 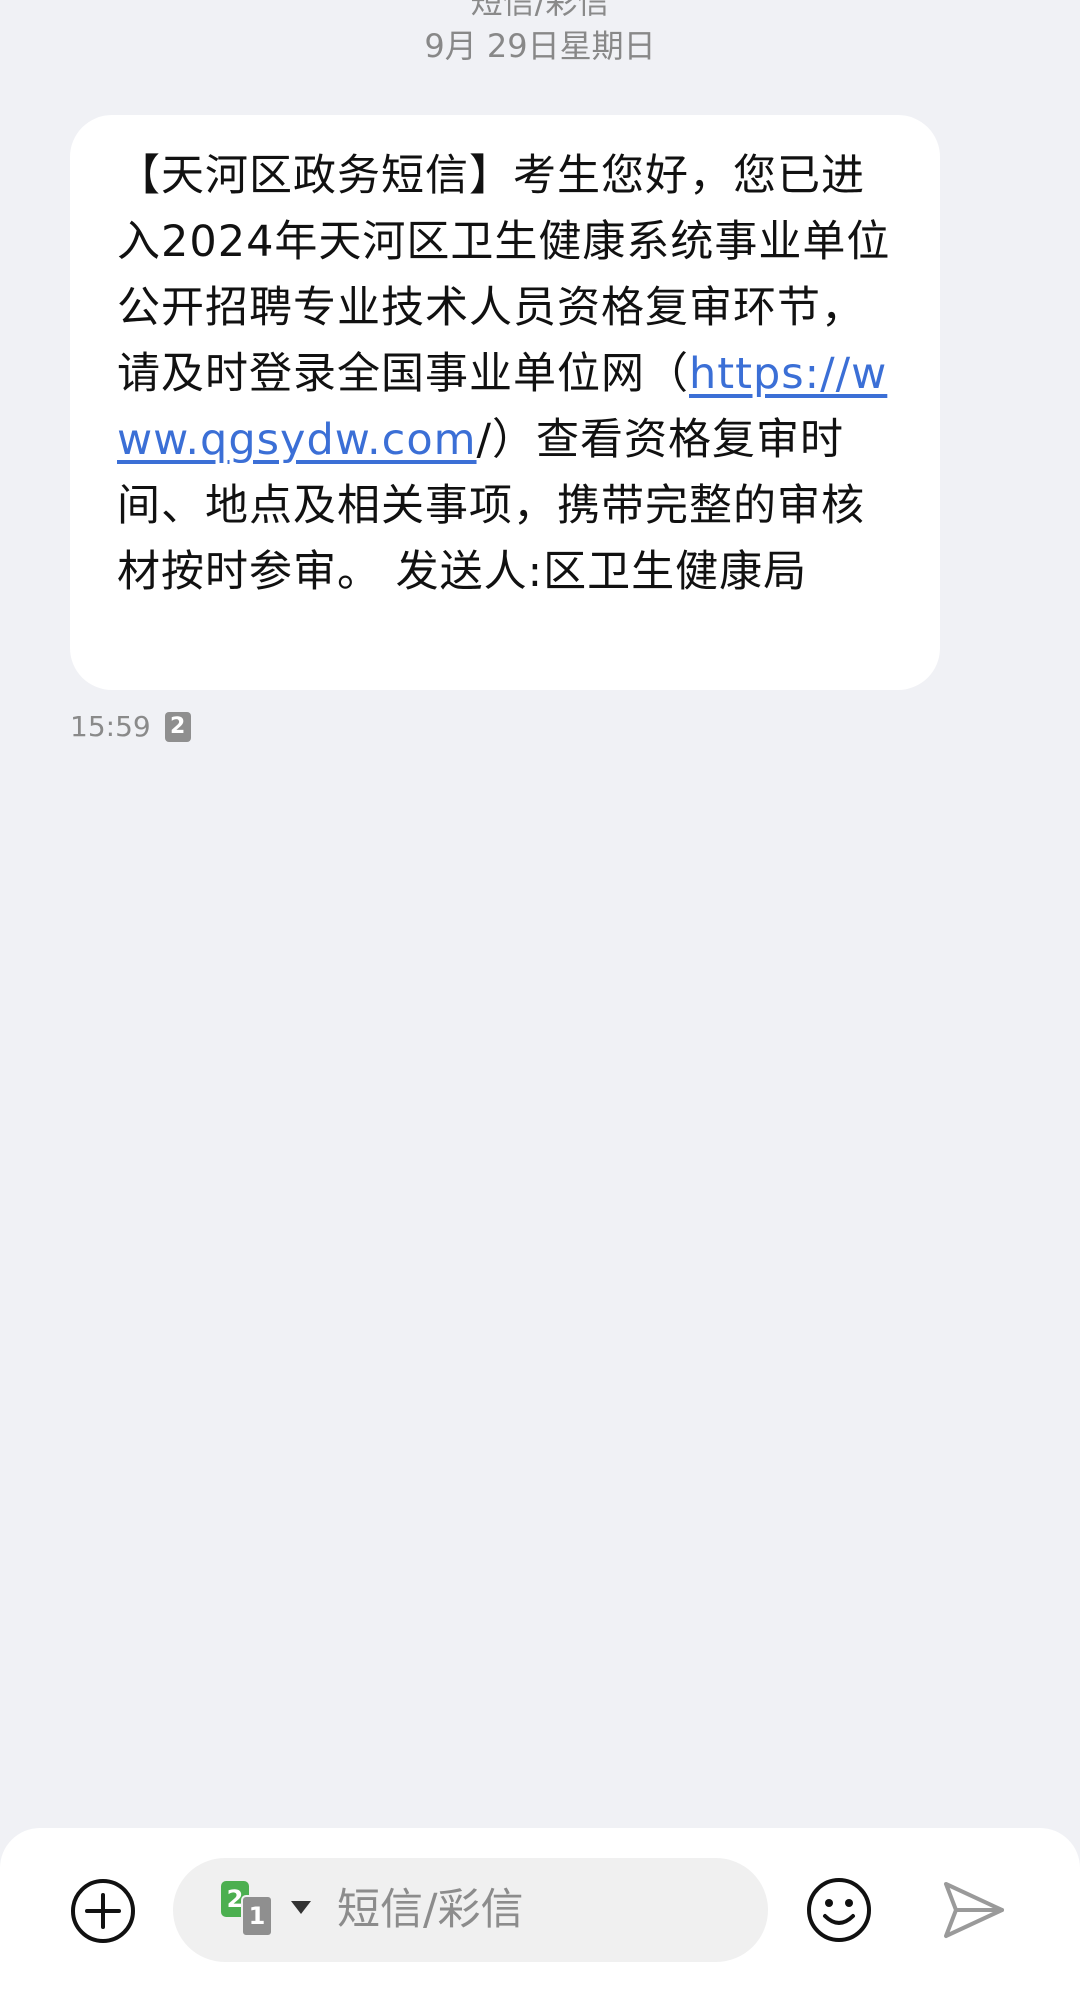 I want to click on sim-selector: 2 1, so click(x=266, y=1910).